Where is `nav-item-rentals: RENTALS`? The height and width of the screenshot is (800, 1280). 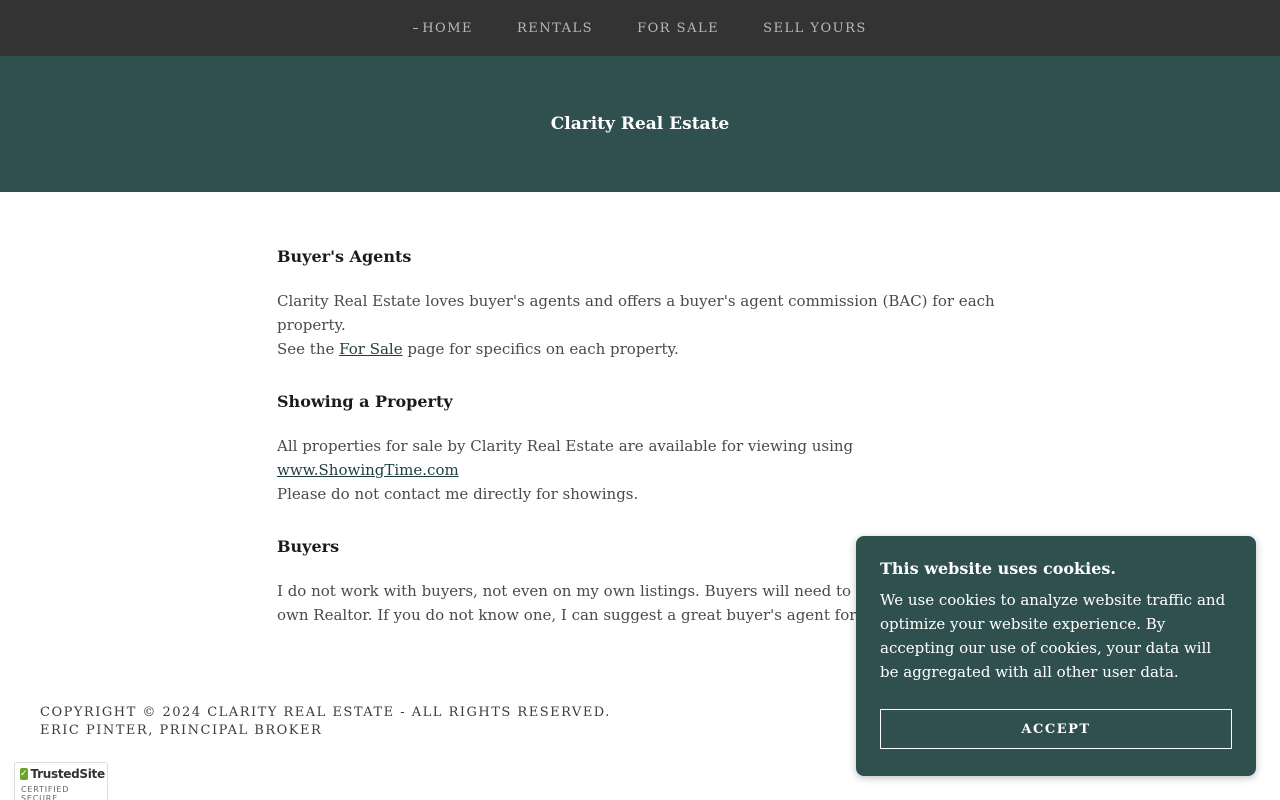 nav-item-rentals: RENTALS is located at coordinates (555, 28).